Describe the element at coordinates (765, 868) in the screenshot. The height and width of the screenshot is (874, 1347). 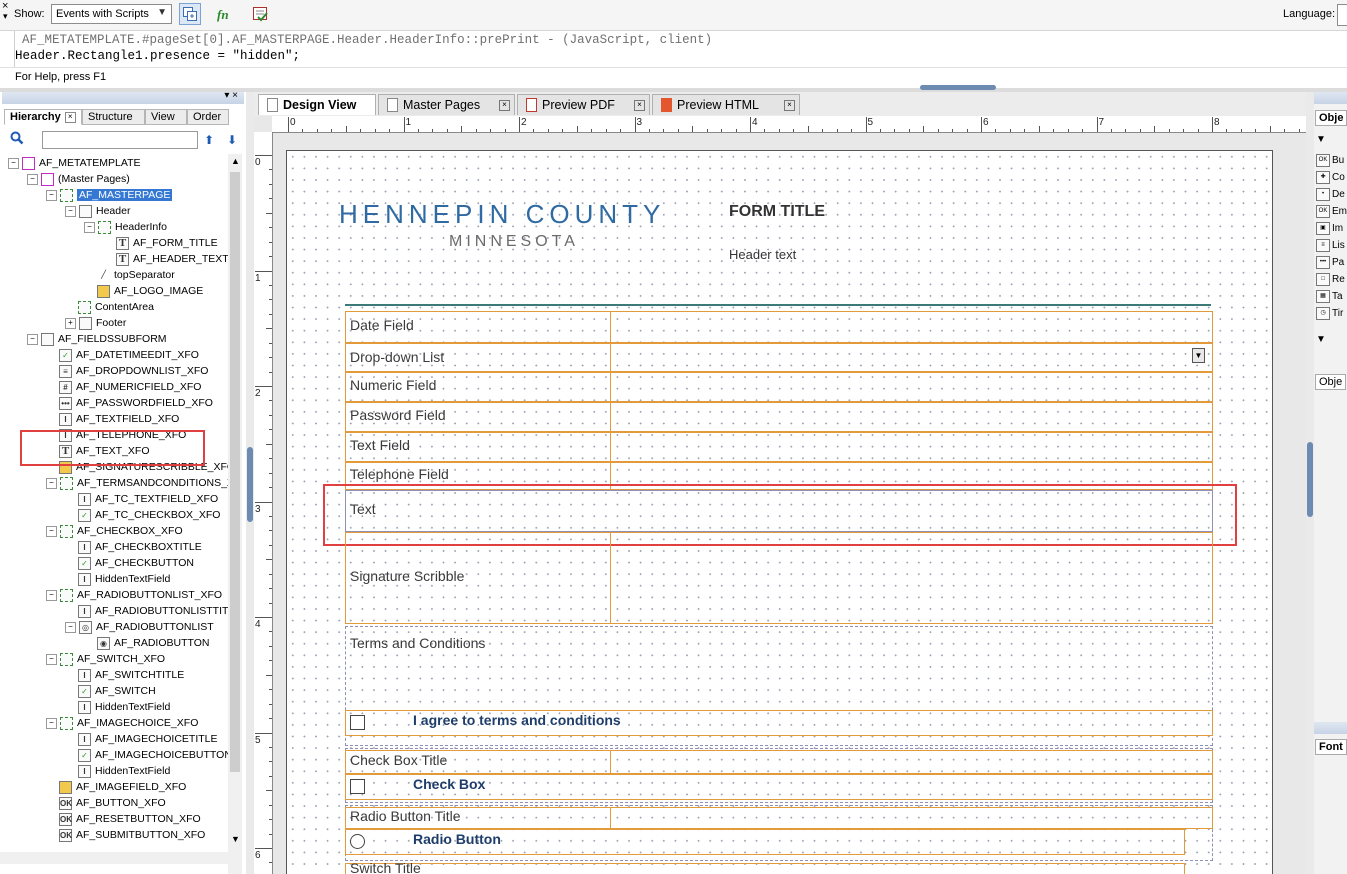
I see `switch-title-field` at that location.